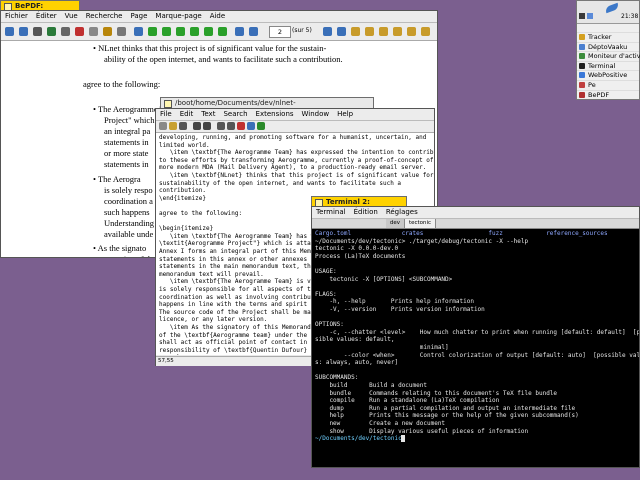 Image resolution: width=640 pixels, height=480 pixels. What do you see at coordinates (208, 31) in the screenshot?
I see `next-page-icon` at bounding box center [208, 31].